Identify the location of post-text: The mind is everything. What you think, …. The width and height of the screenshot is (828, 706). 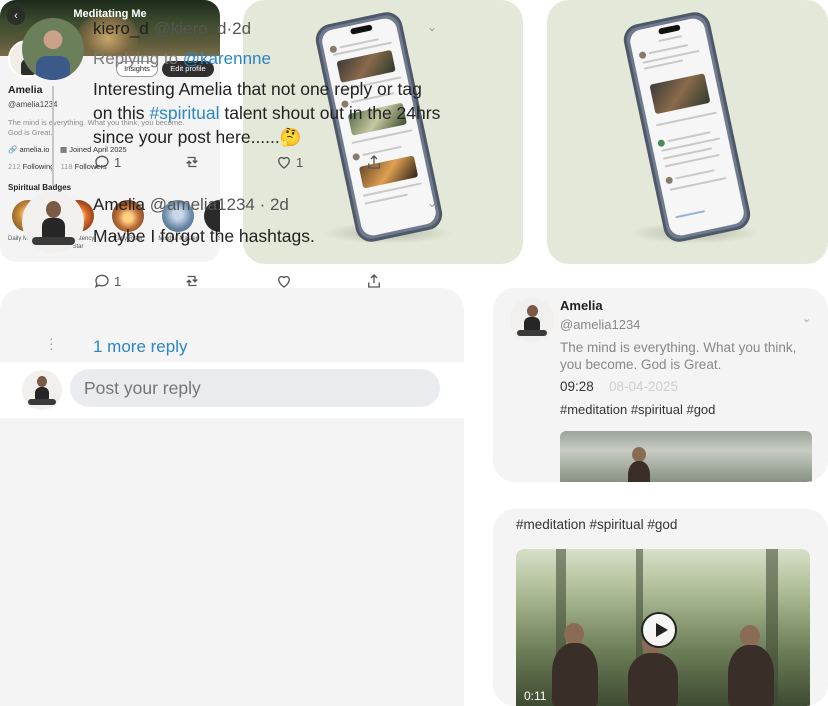
(678, 356).